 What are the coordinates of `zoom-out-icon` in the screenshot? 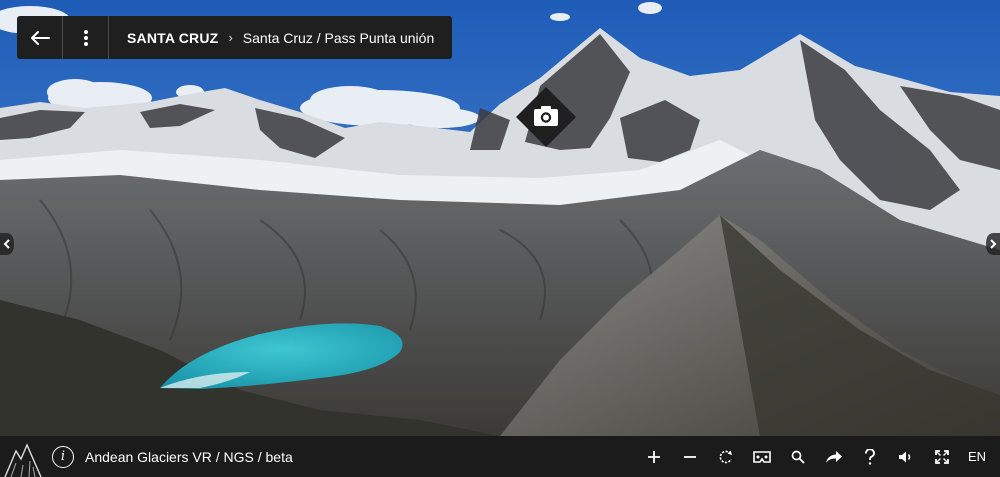 It's located at (690, 456).